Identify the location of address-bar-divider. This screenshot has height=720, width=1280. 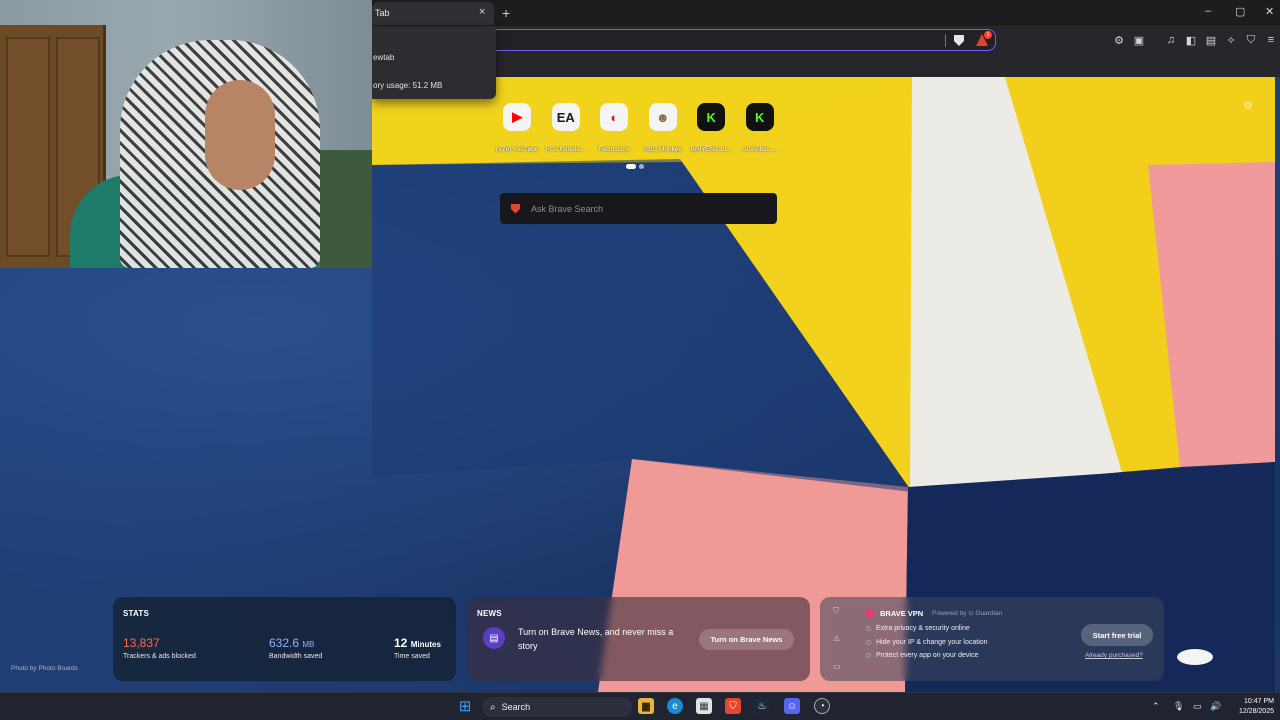
(945, 40).